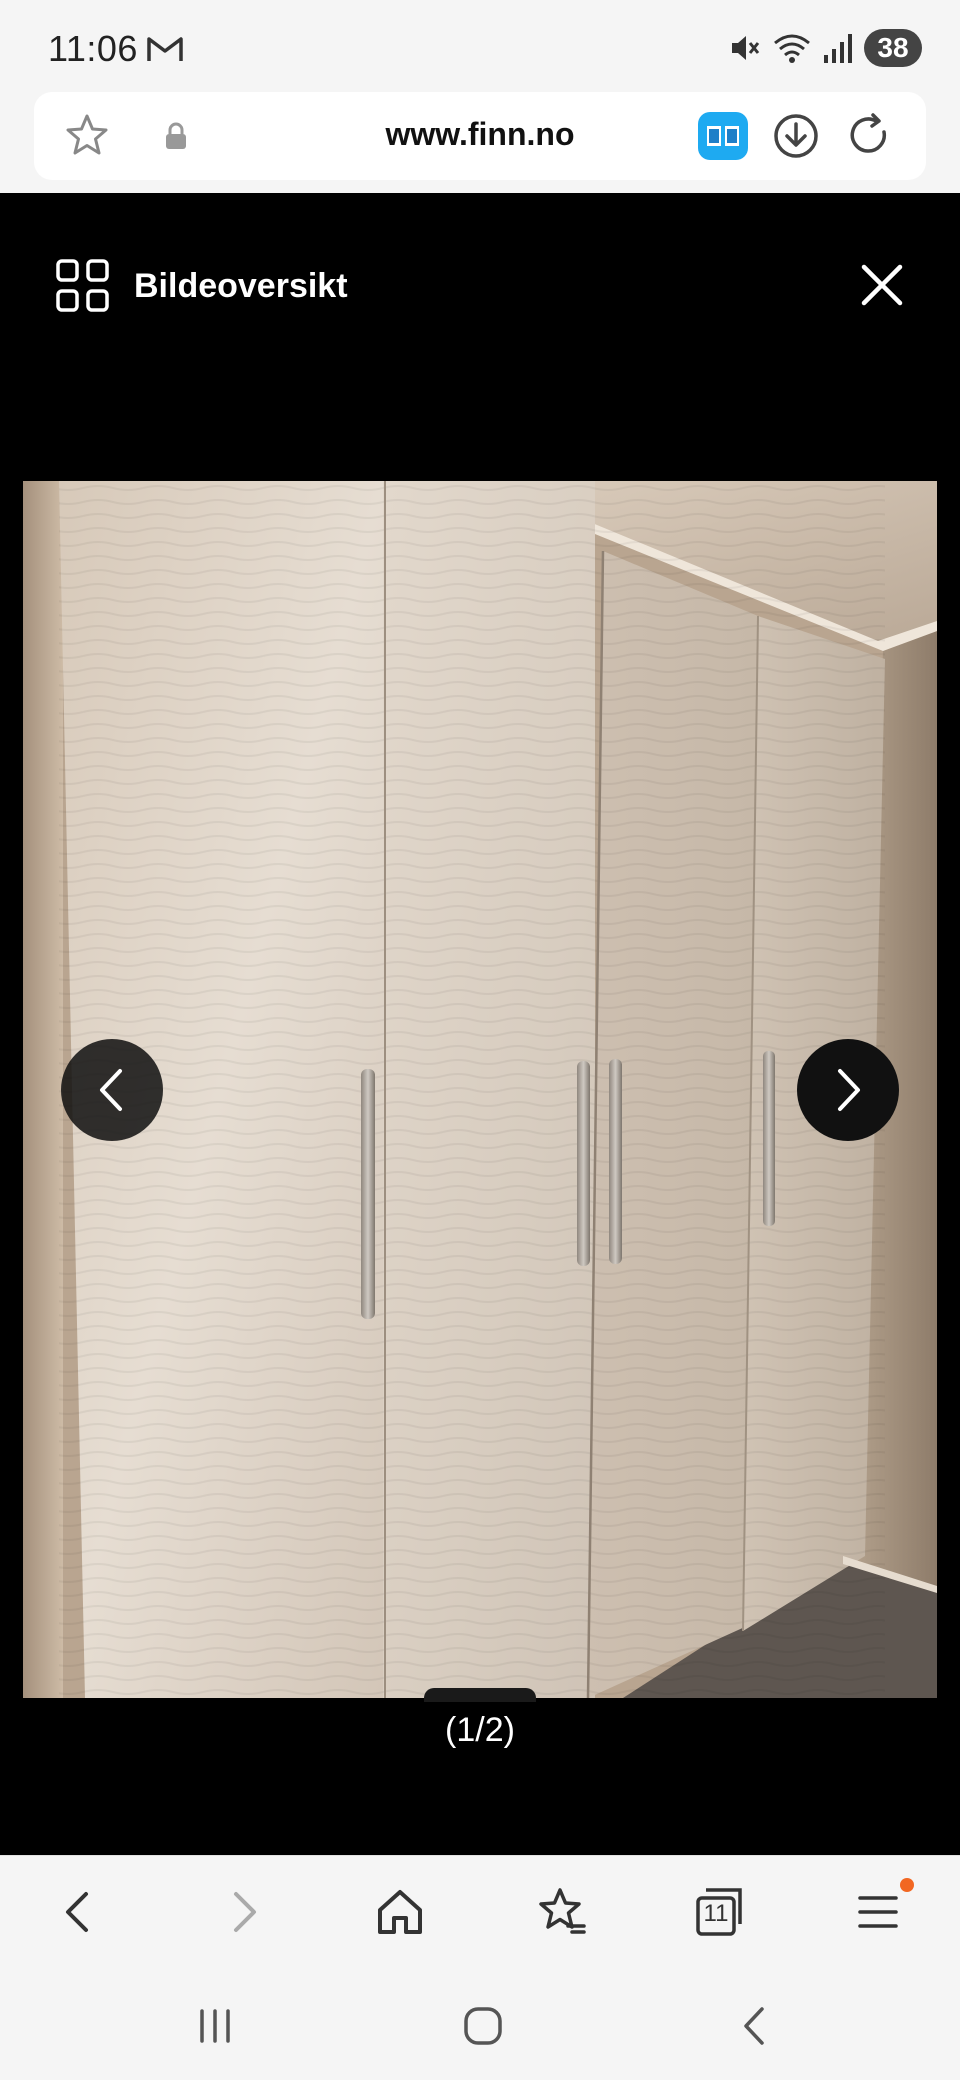 Image resolution: width=960 pixels, height=2080 pixels. I want to click on browser-toolbar: 11, so click(480, 1911).